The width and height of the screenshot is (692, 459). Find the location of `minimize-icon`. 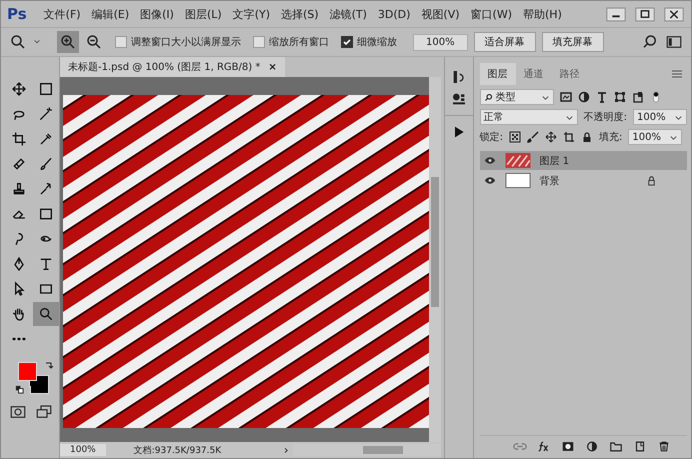

minimize-icon is located at coordinates (616, 14).